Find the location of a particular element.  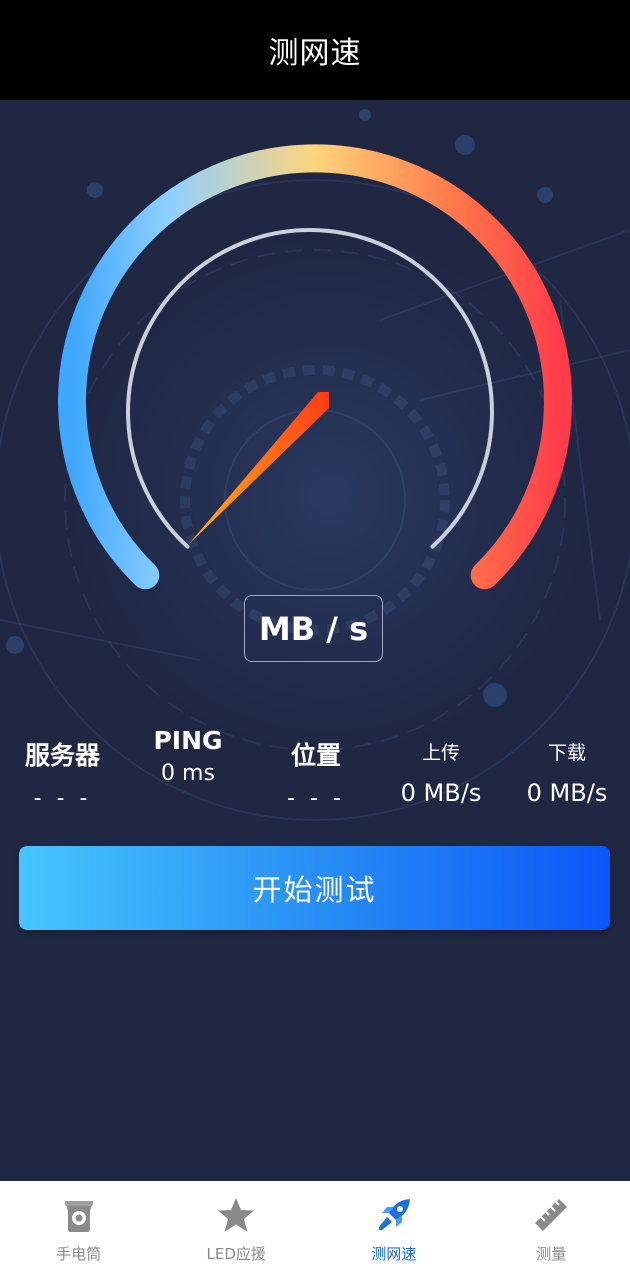

ruler-icon is located at coordinates (551, 1215).